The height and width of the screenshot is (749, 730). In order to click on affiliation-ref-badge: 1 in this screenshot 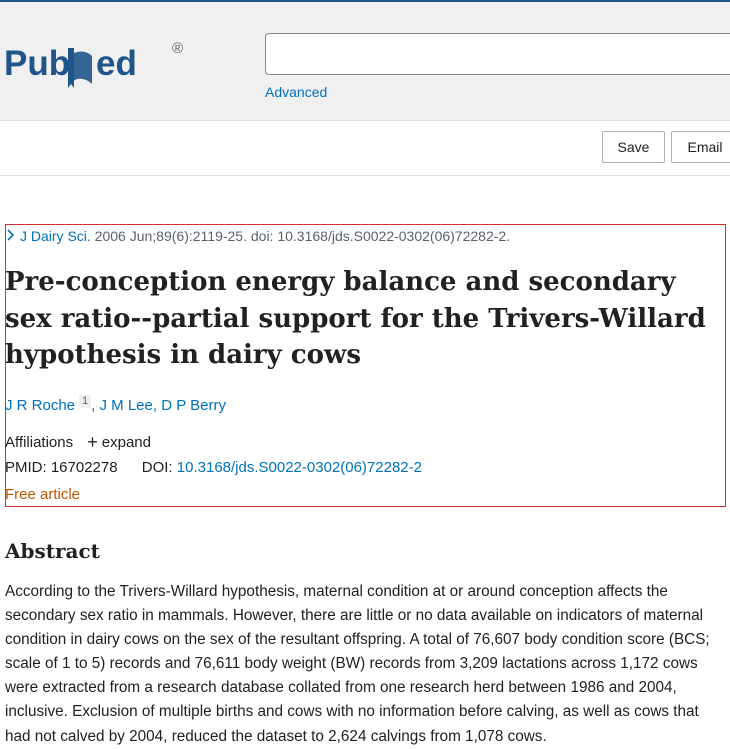, I will do `click(85, 401)`.